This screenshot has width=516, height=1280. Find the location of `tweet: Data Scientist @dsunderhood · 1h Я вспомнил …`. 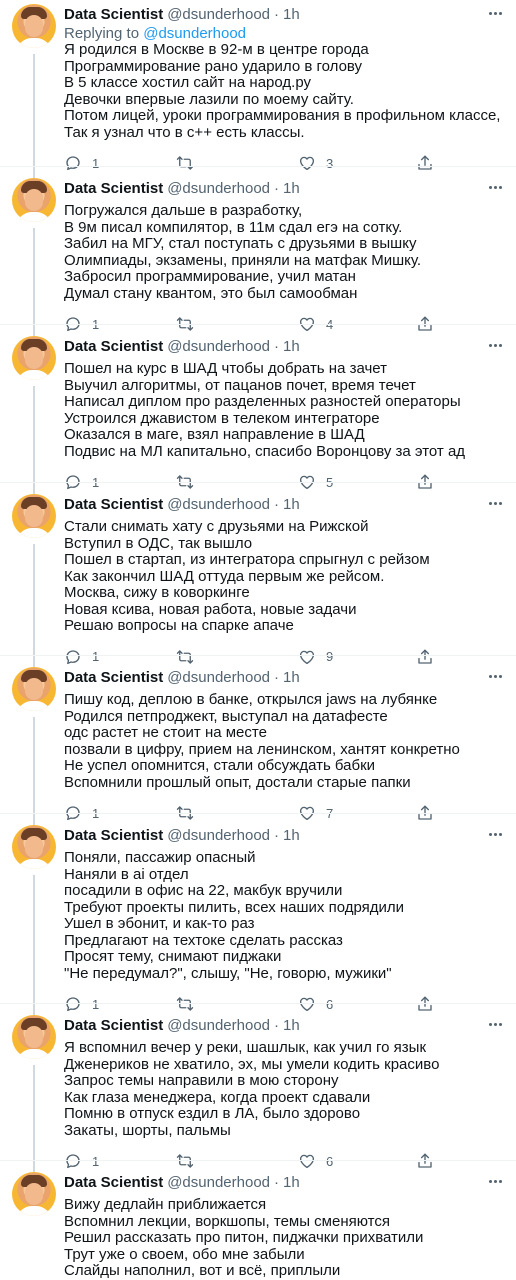

tweet: Data Scientist @dsunderhood · 1h Я вспомнил … is located at coordinates (258, 1093).